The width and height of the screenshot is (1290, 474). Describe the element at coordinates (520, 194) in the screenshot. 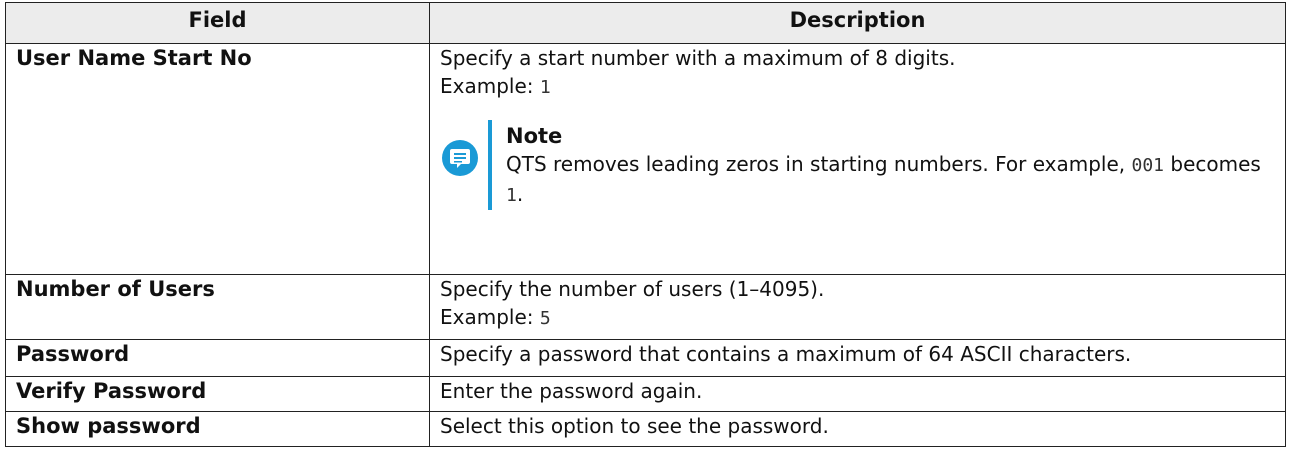

I see `note-text-end: .` at that location.